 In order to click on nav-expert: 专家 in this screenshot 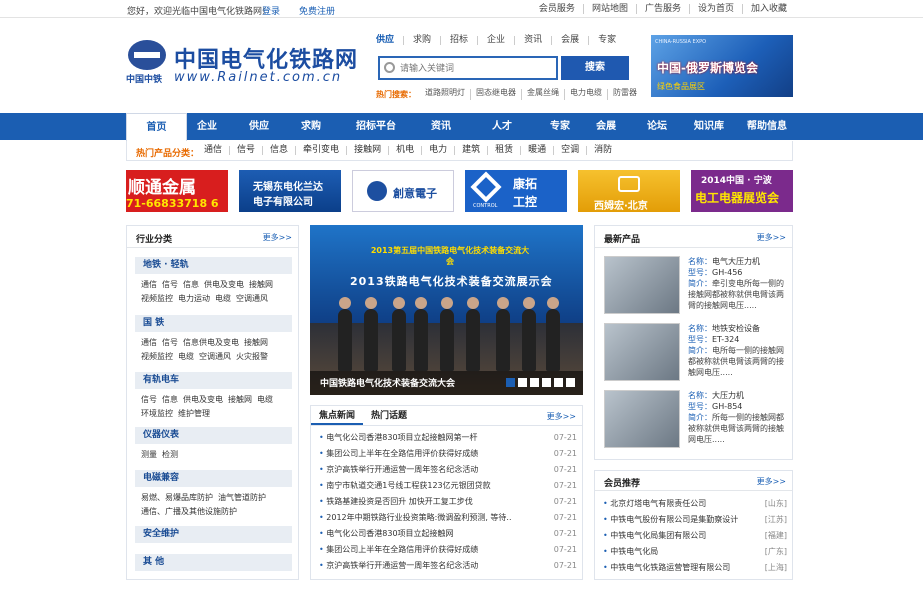, I will do `click(560, 126)`.